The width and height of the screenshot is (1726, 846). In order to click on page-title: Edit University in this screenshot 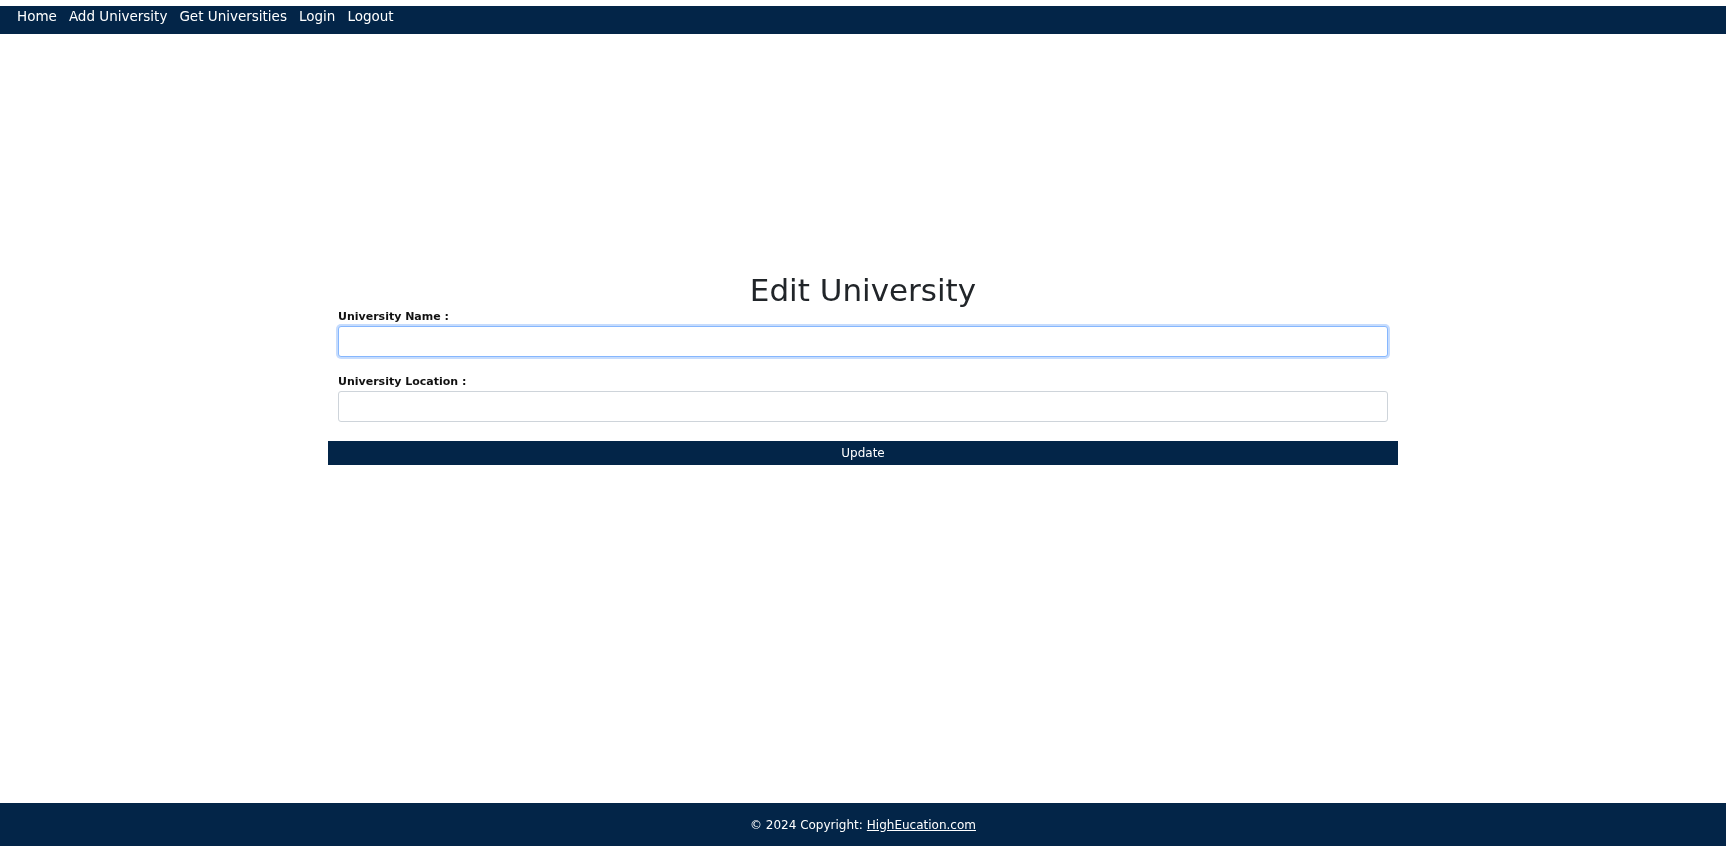, I will do `click(863, 290)`.